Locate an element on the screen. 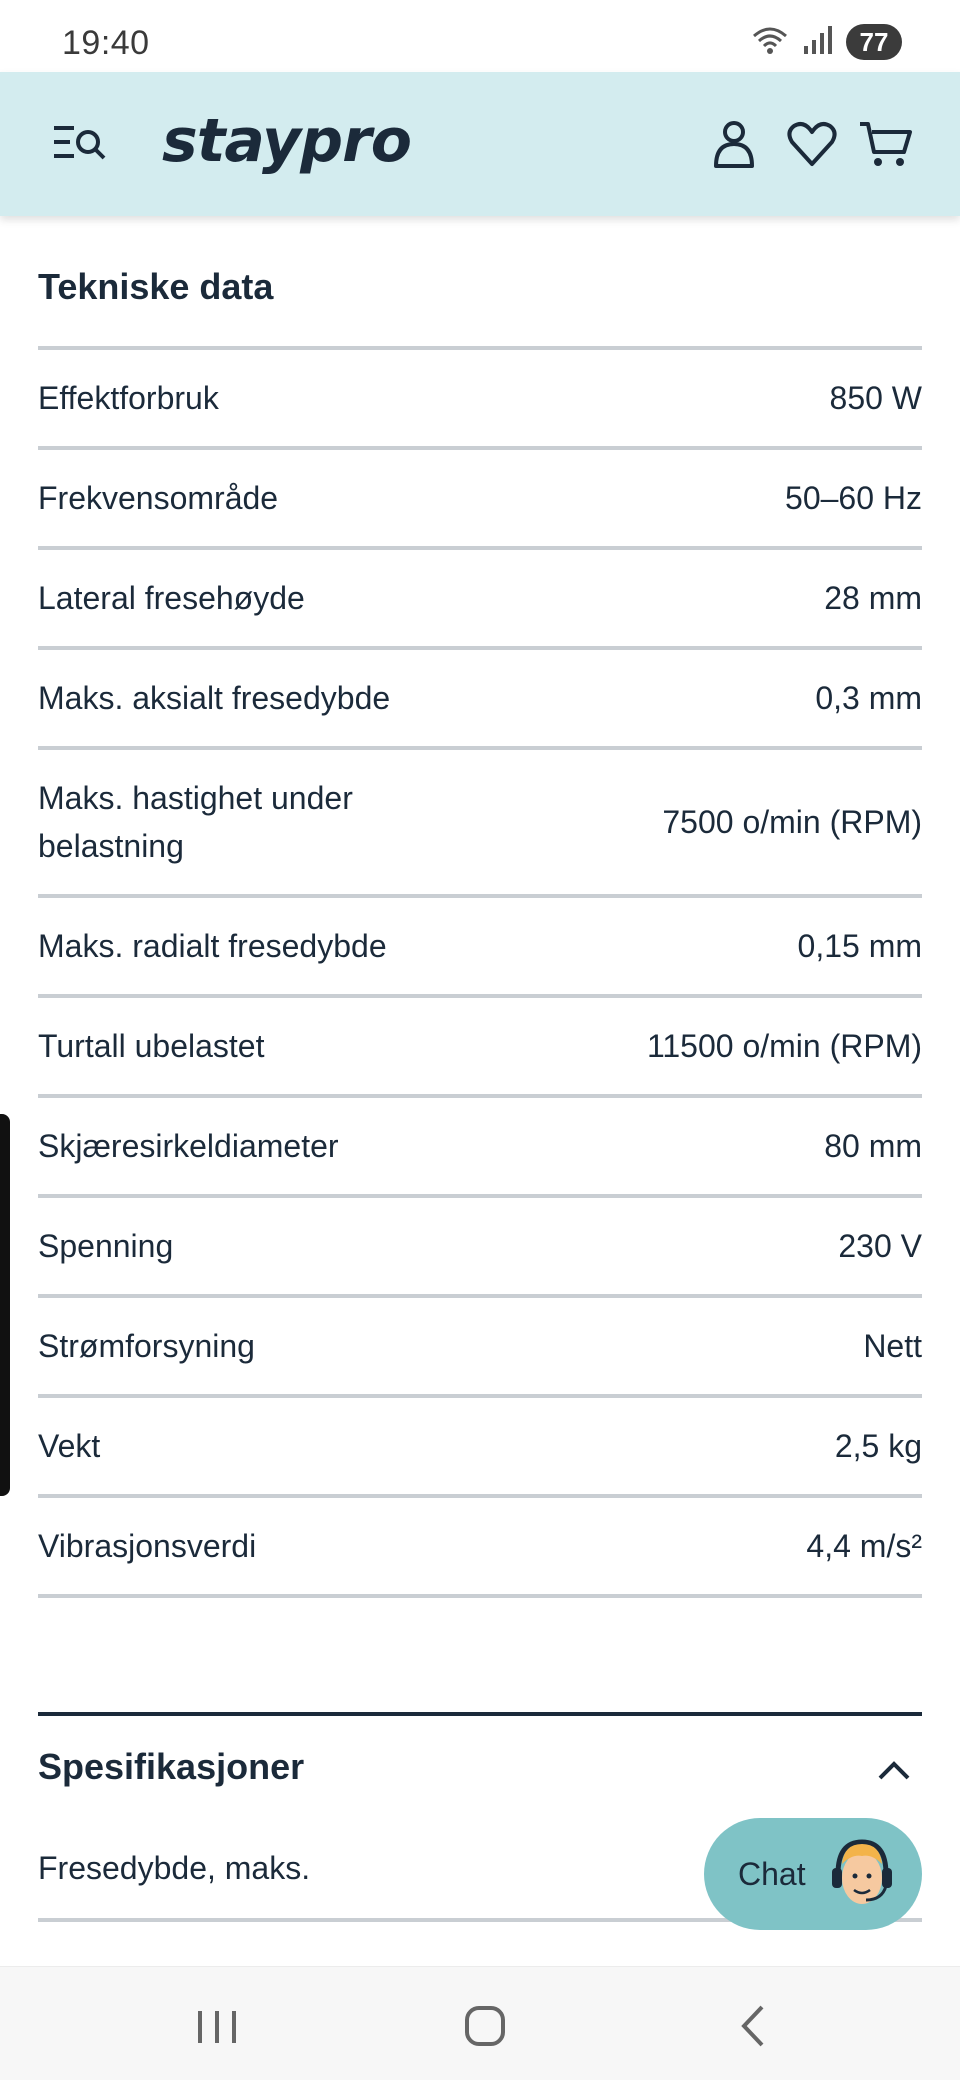 The image size is (960, 2080). spec-label: Spenning is located at coordinates (106, 1246).